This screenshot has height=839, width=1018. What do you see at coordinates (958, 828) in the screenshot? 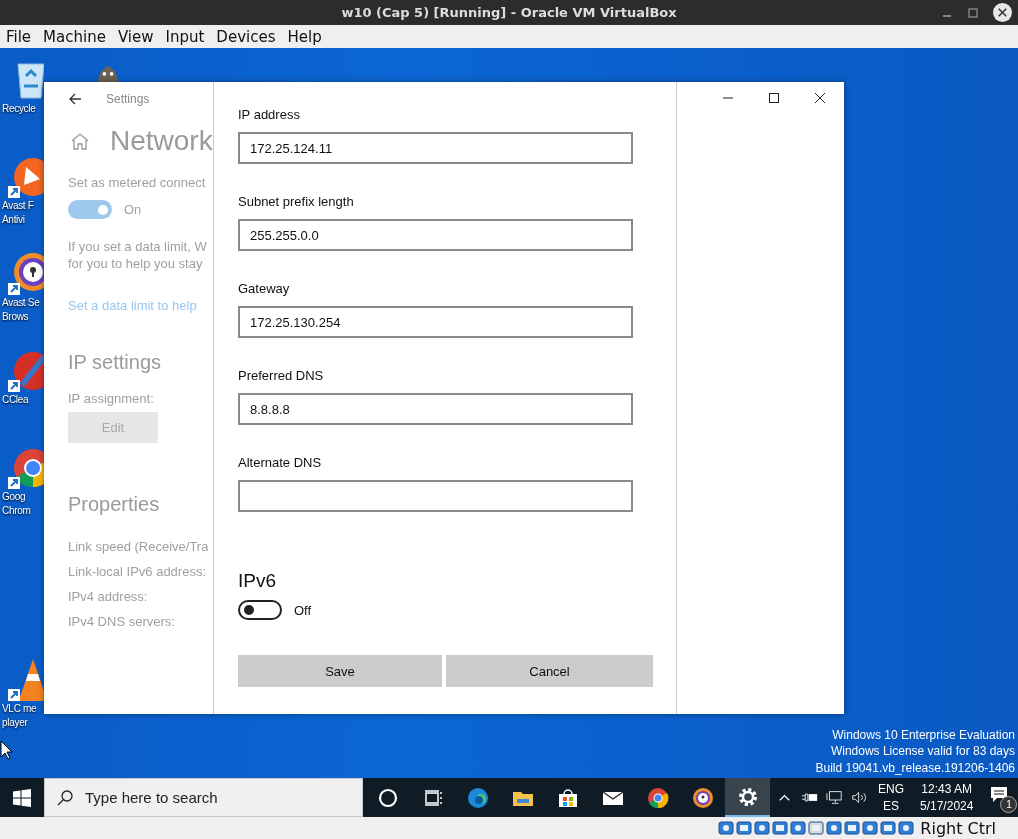
I see `host-key-label: Right Ctrl` at bounding box center [958, 828].